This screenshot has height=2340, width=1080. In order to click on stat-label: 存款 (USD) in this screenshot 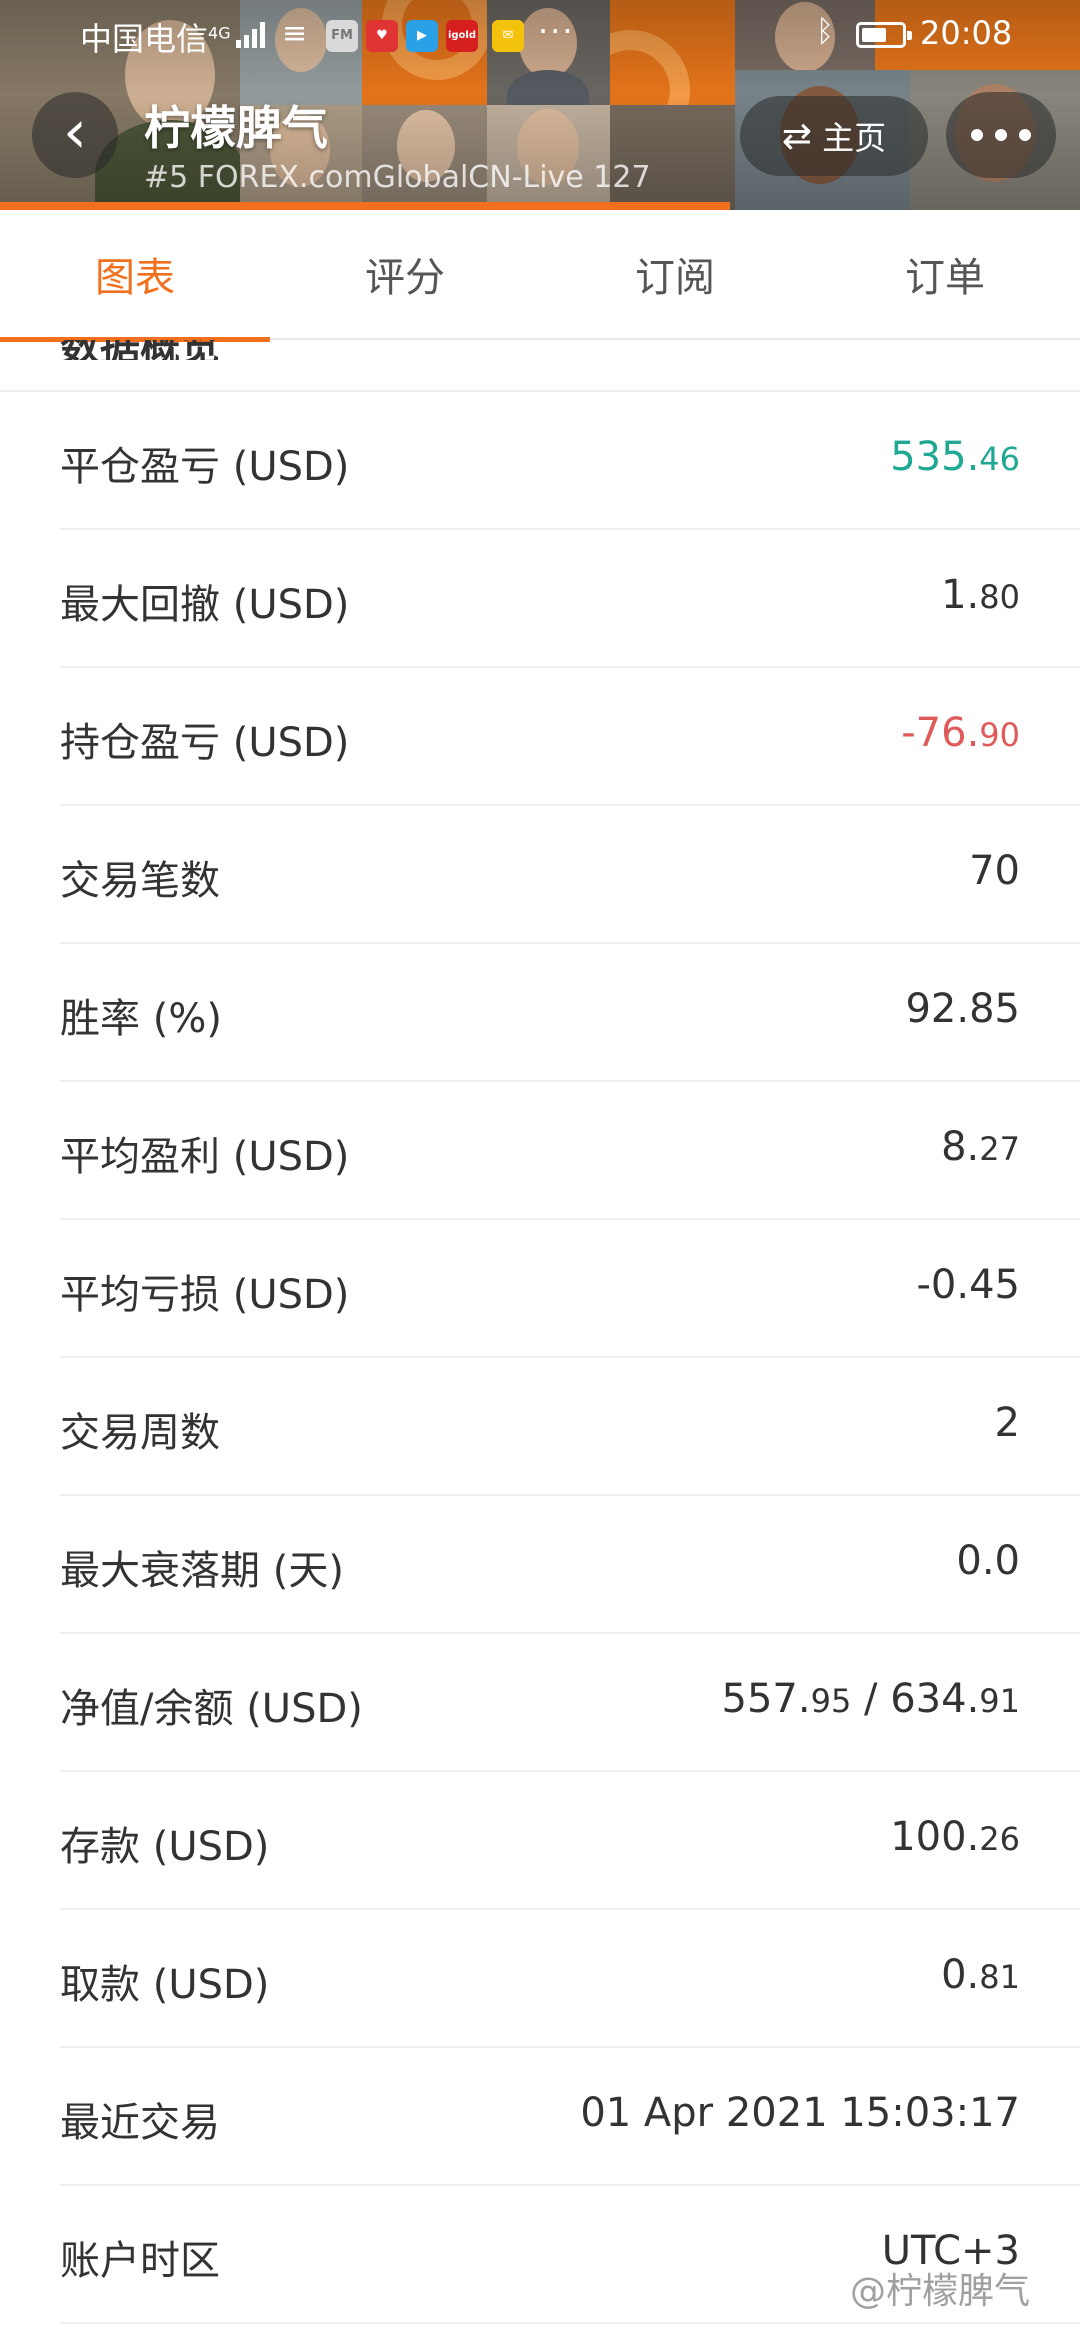, I will do `click(165, 1847)`.